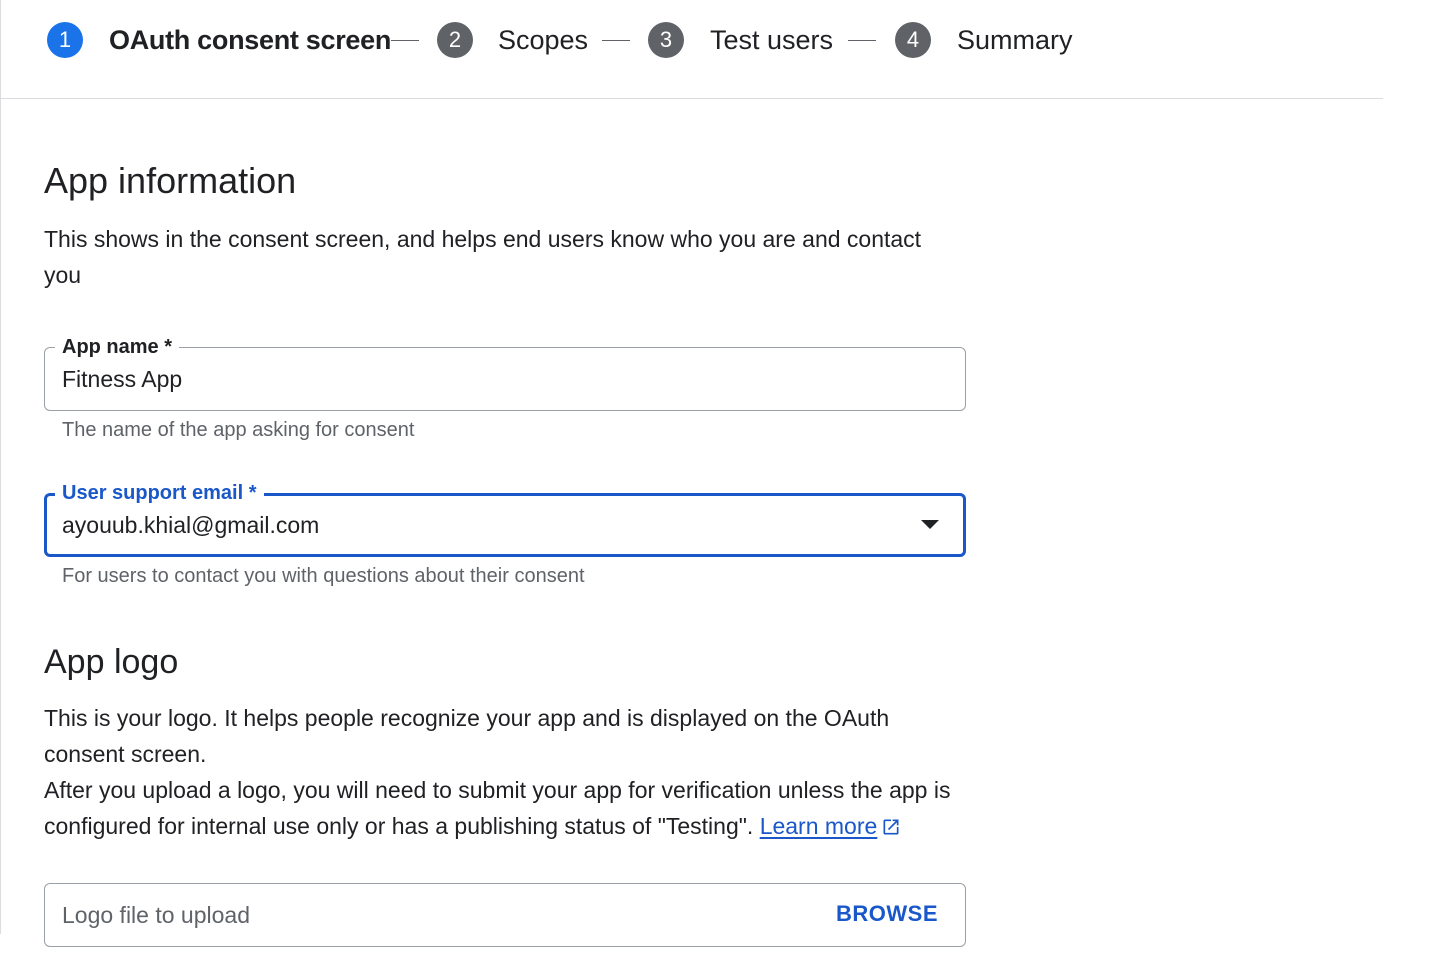  What do you see at coordinates (0, 467) in the screenshot?
I see `left-divider` at bounding box center [0, 467].